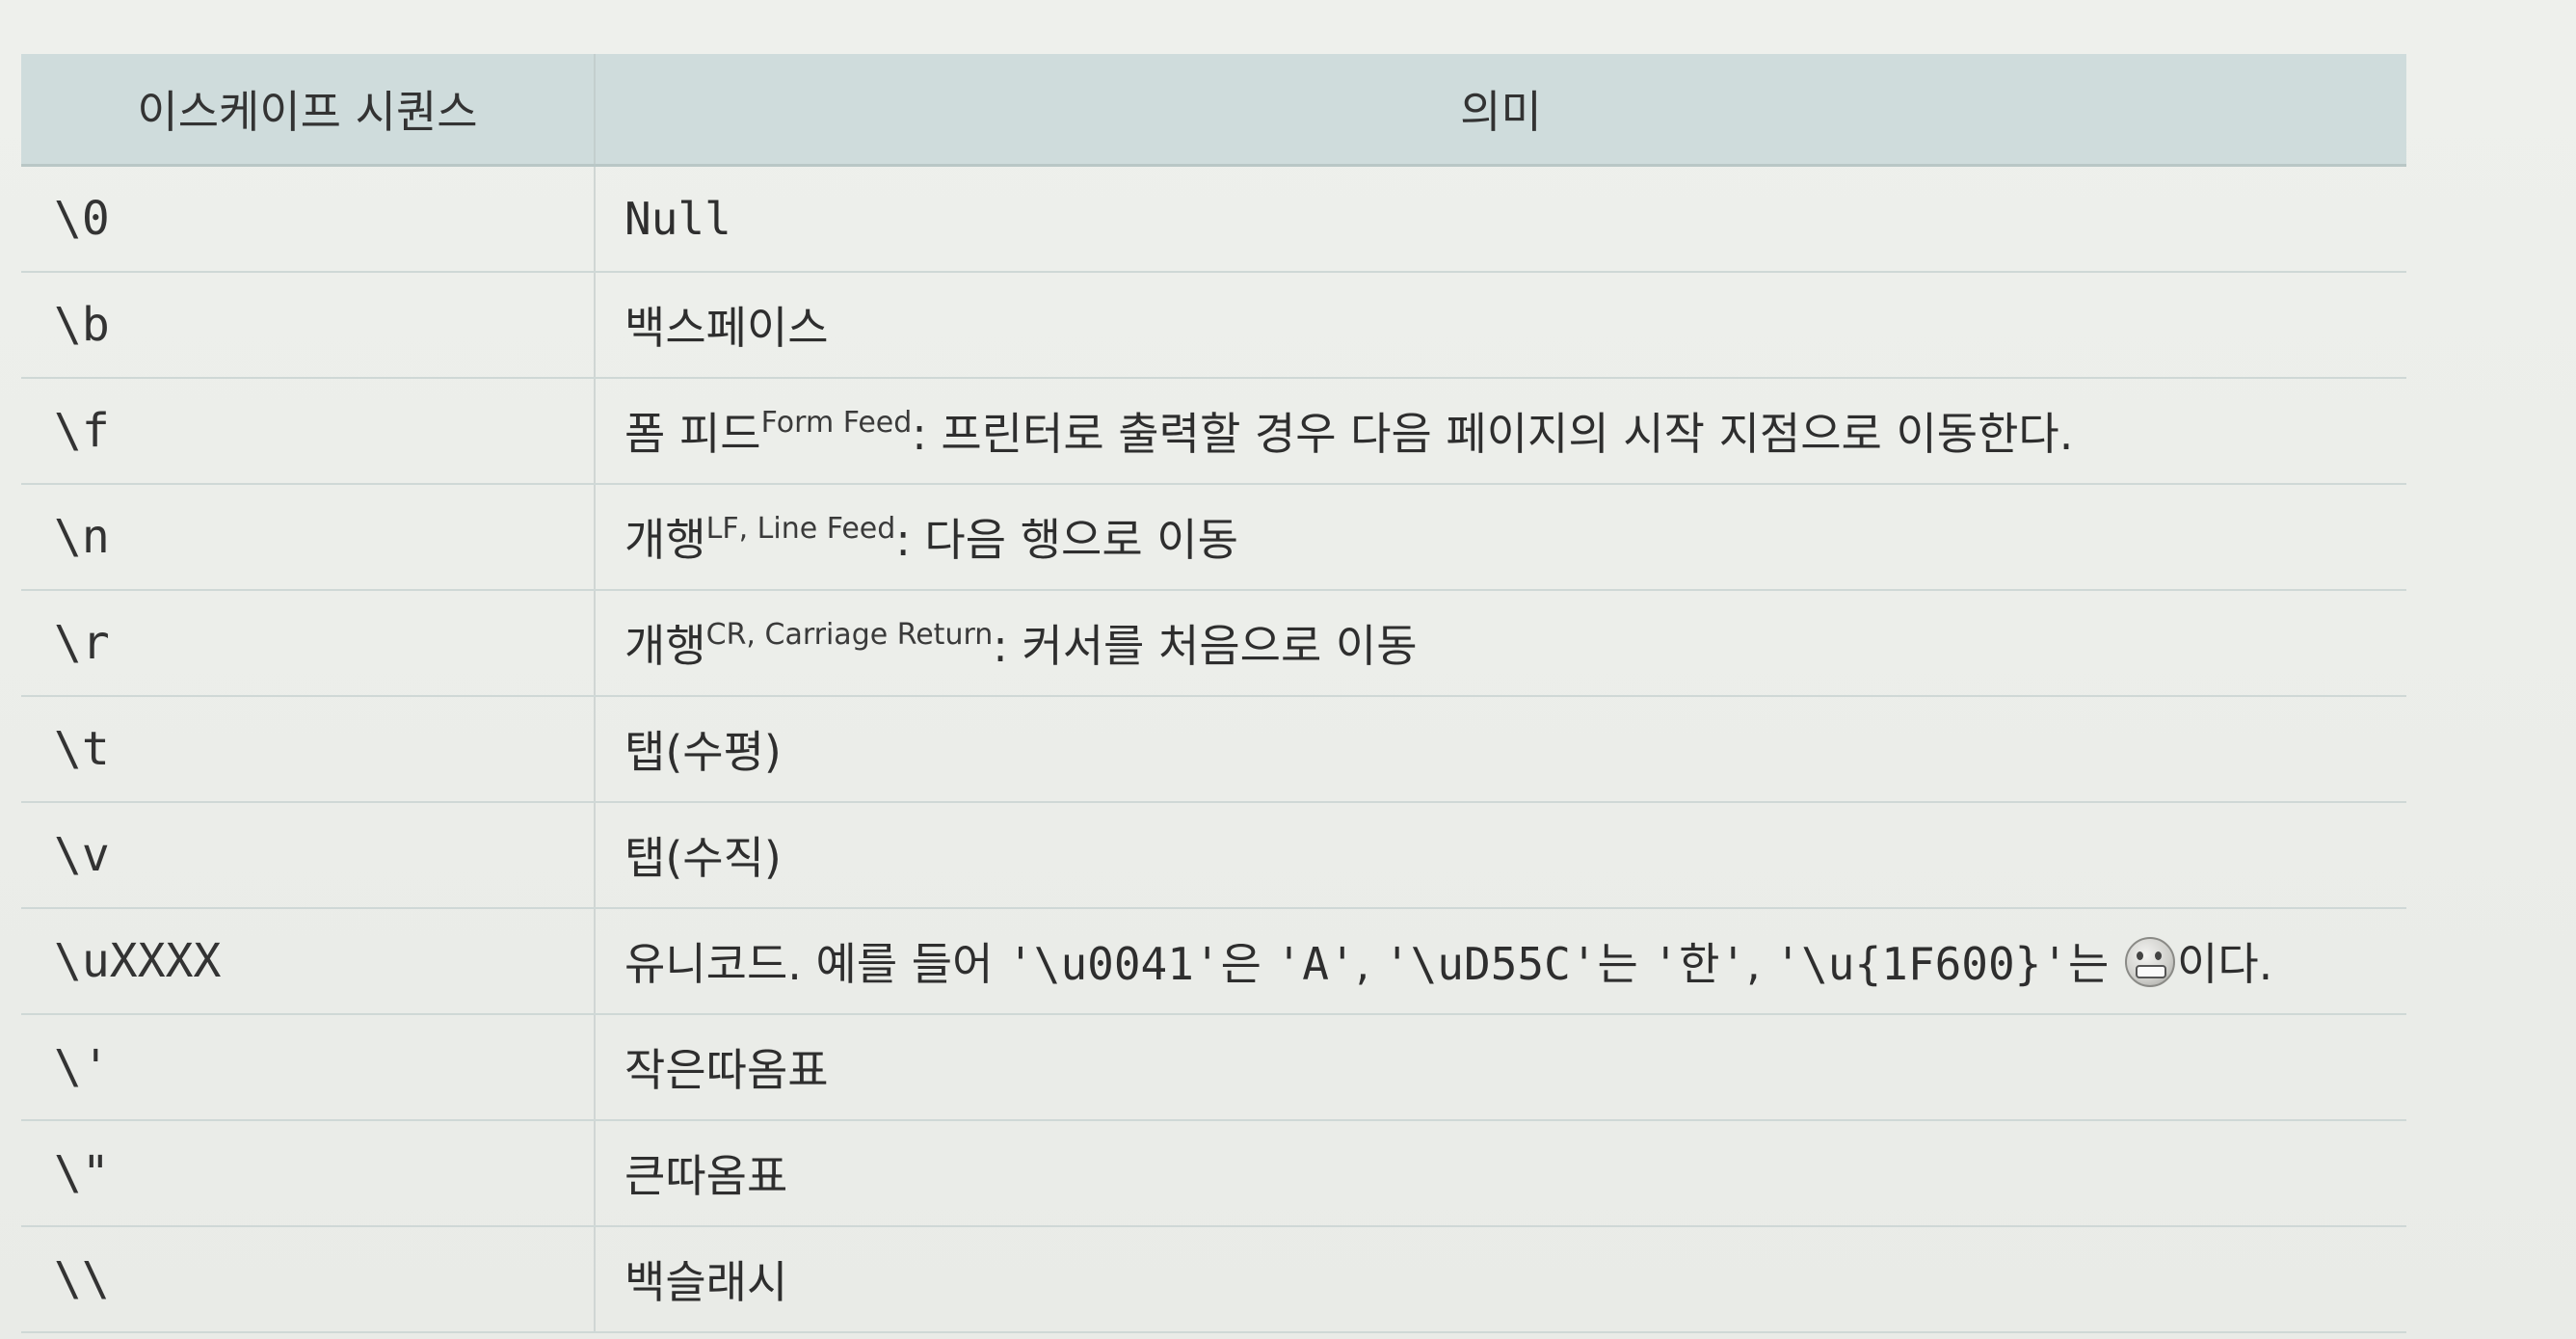 The height and width of the screenshot is (1339, 2576). I want to click on table-row: \b 백스페이스, so click(1213, 325).